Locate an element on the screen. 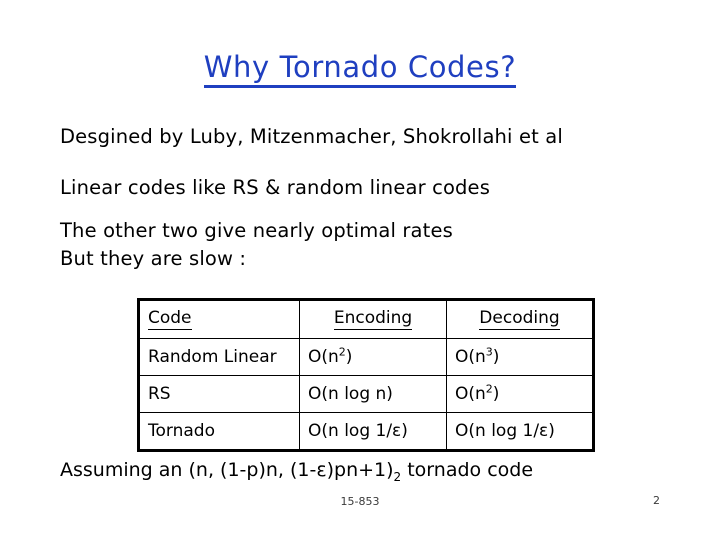 This screenshot has width=720, height=540. table-header-row: Code Encoding Decoding is located at coordinates (366, 319).